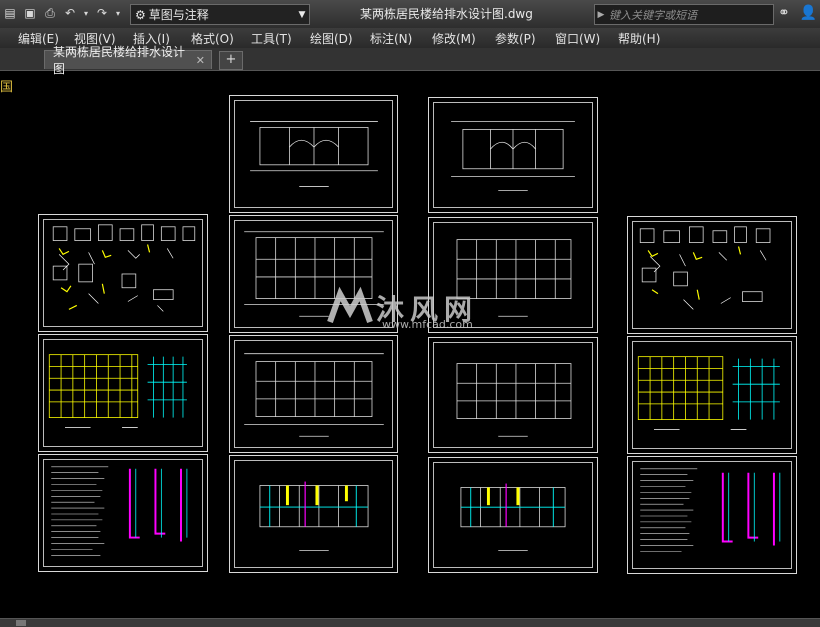 Image resolution: width=820 pixels, height=627 pixels. I want to click on document-tab-bar: 某两栋居民楼给排水设计图 ✕ +, so click(410, 60).